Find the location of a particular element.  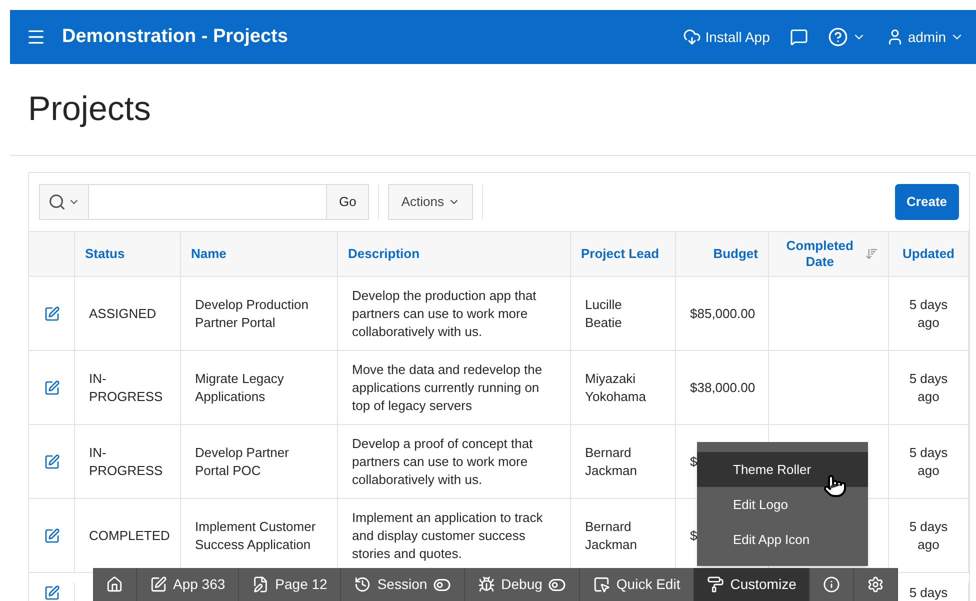

menu-item: Edit App Icon is located at coordinates (782, 539).